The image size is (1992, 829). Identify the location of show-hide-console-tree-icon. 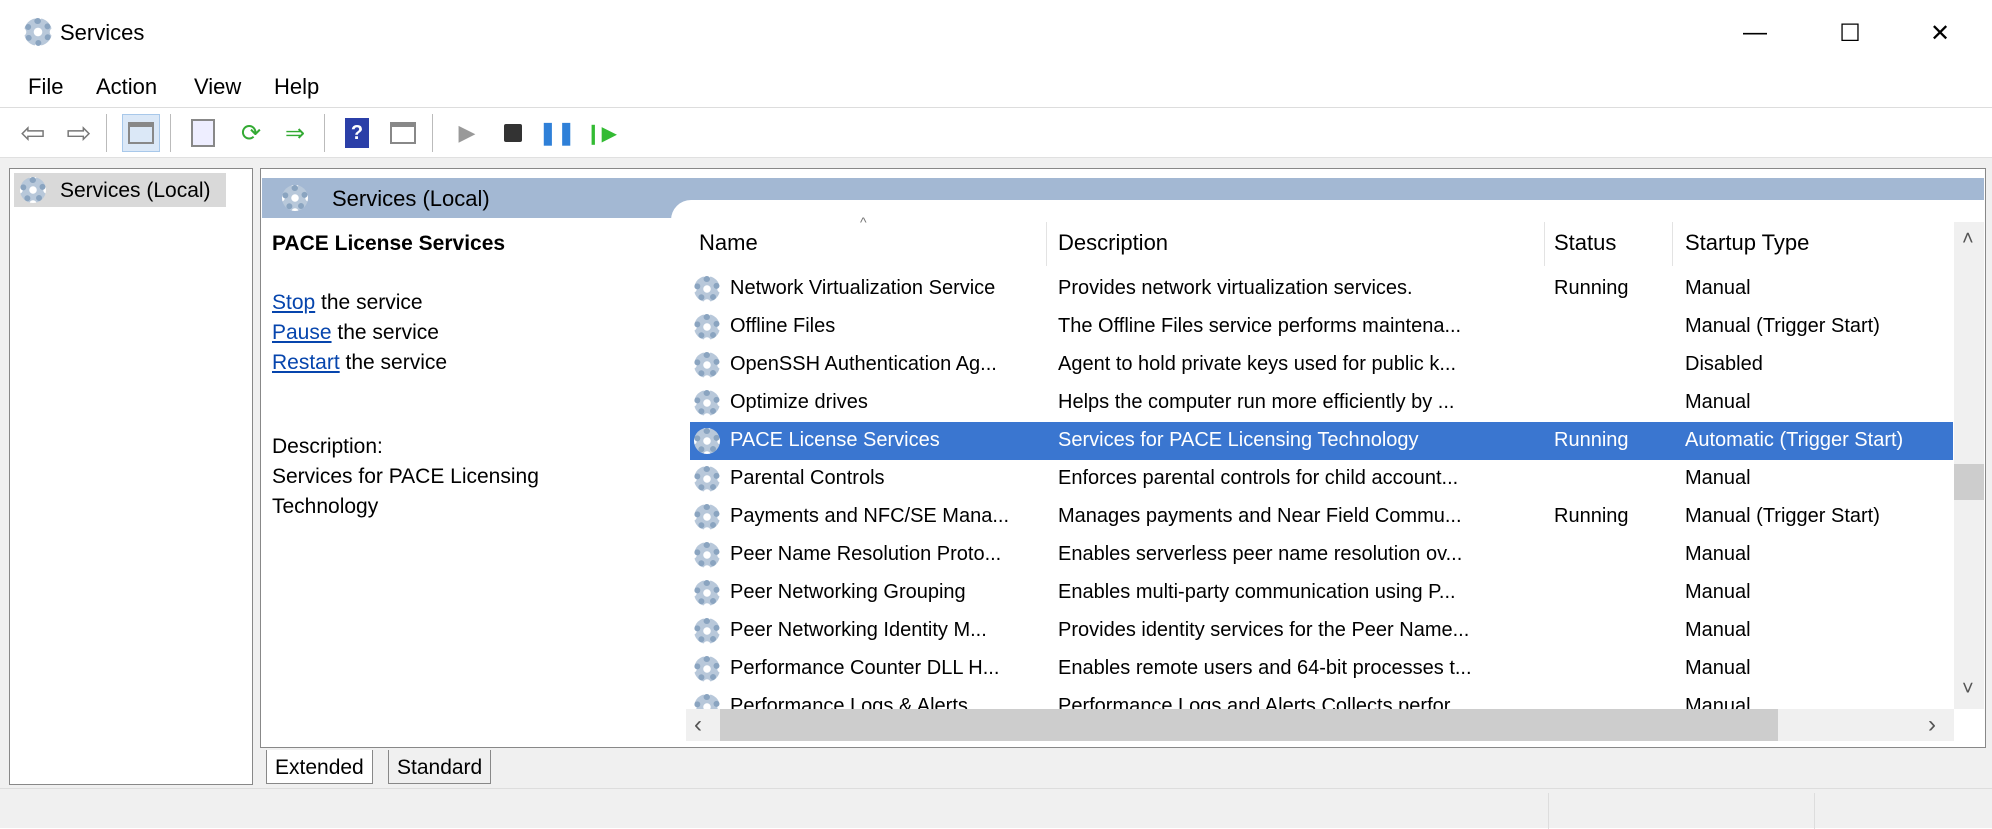
(141, 133).